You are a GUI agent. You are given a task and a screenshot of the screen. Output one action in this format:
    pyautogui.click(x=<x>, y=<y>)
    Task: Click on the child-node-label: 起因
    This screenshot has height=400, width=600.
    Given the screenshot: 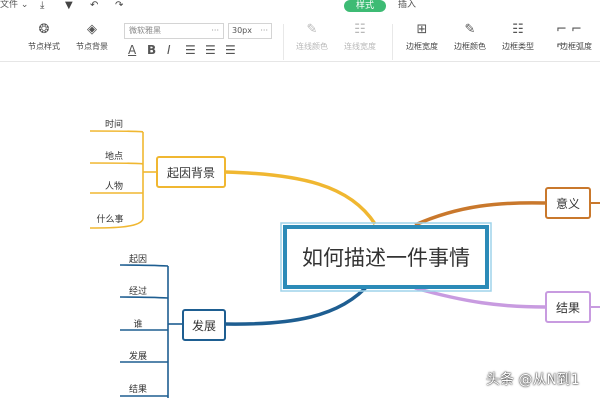 What is the action you would take?
    pyautogui.click(x=138, y=259)
    